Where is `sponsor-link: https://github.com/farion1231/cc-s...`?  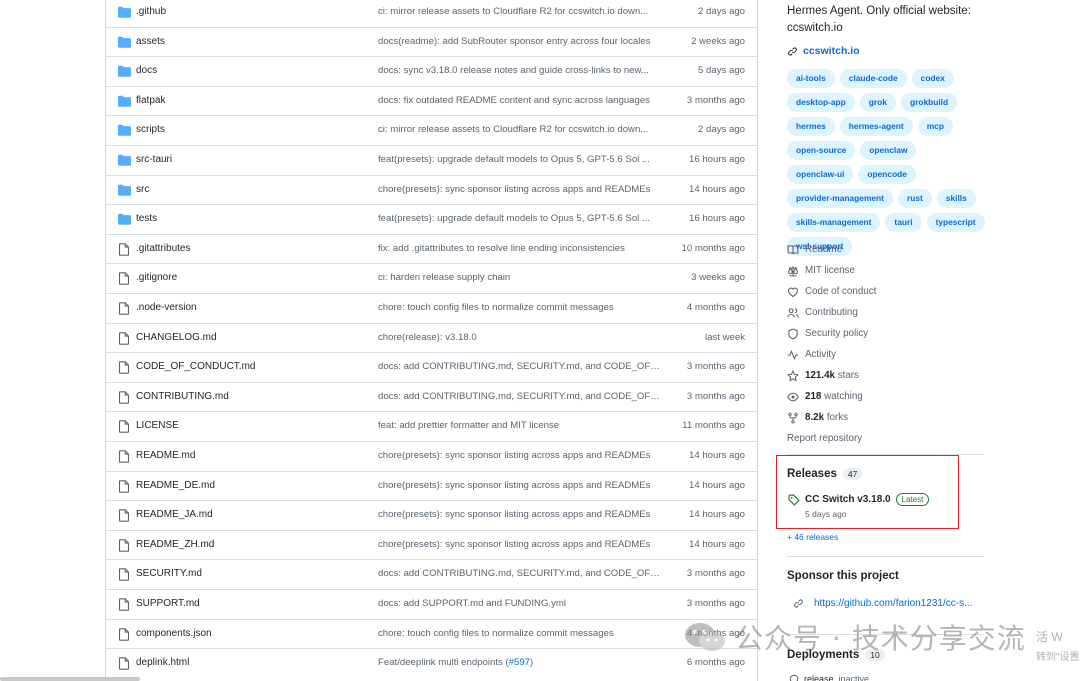 sponsor-link: https://github.com/farion1231/cc-s... is located at coordinates (882, 603).